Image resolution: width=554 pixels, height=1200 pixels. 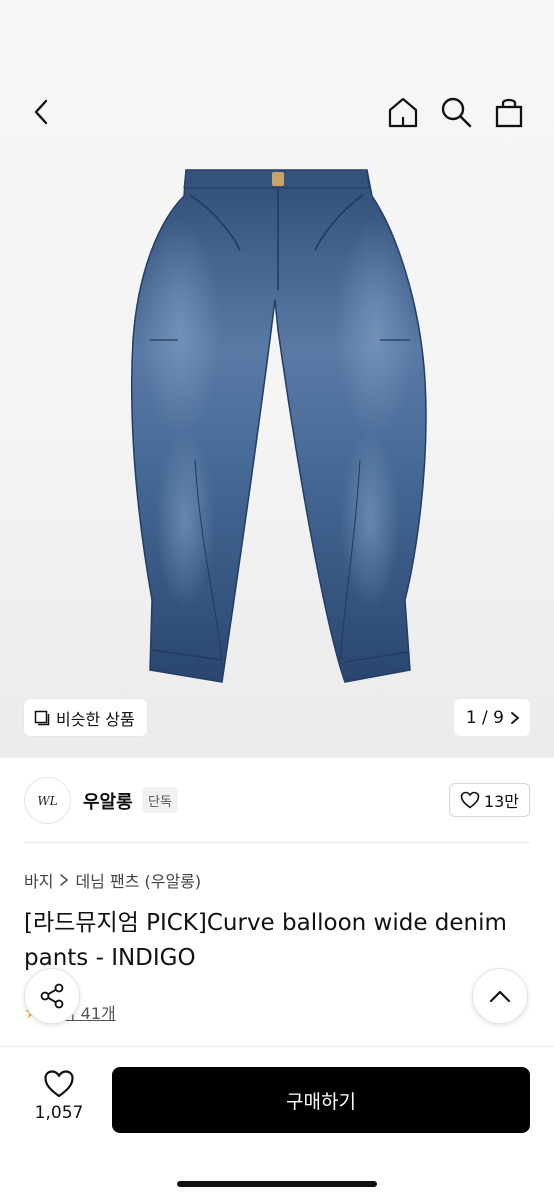 I want to click on chevron-up-icon, so click(x=500, y=996).